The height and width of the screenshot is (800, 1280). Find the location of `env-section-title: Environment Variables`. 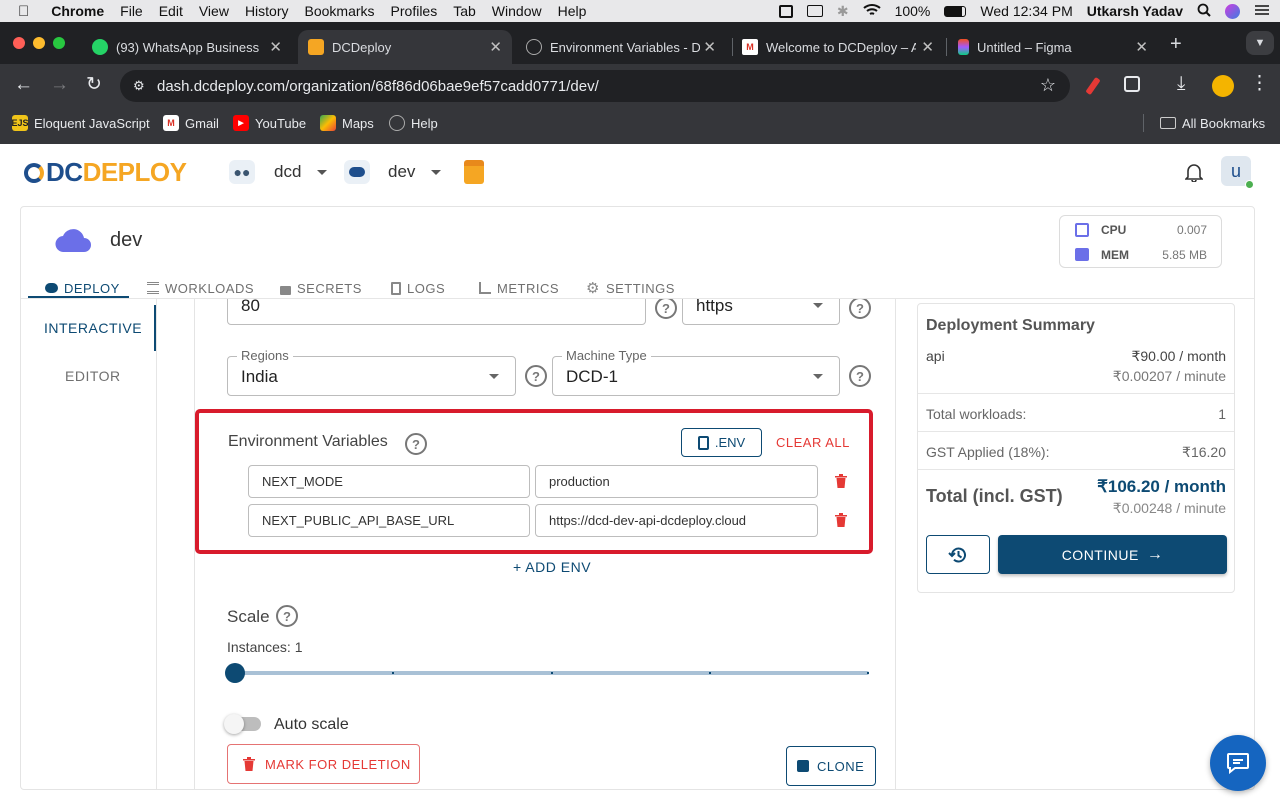

env-section-title: Environment Variables is located at coordinates (308, 441).